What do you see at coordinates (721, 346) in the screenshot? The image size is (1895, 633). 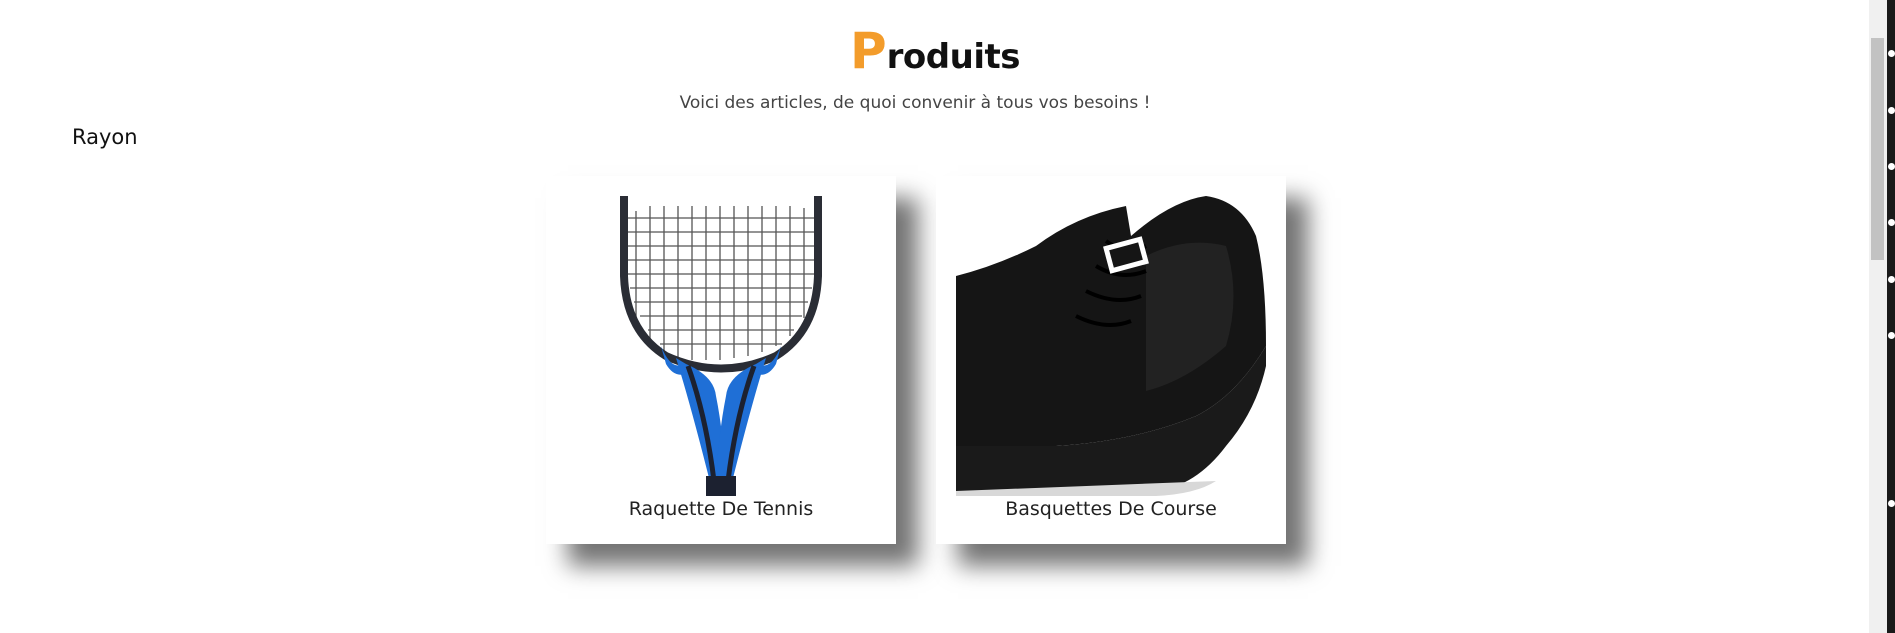 I see `tennis-racket-image` at bounding box center [721, 346].